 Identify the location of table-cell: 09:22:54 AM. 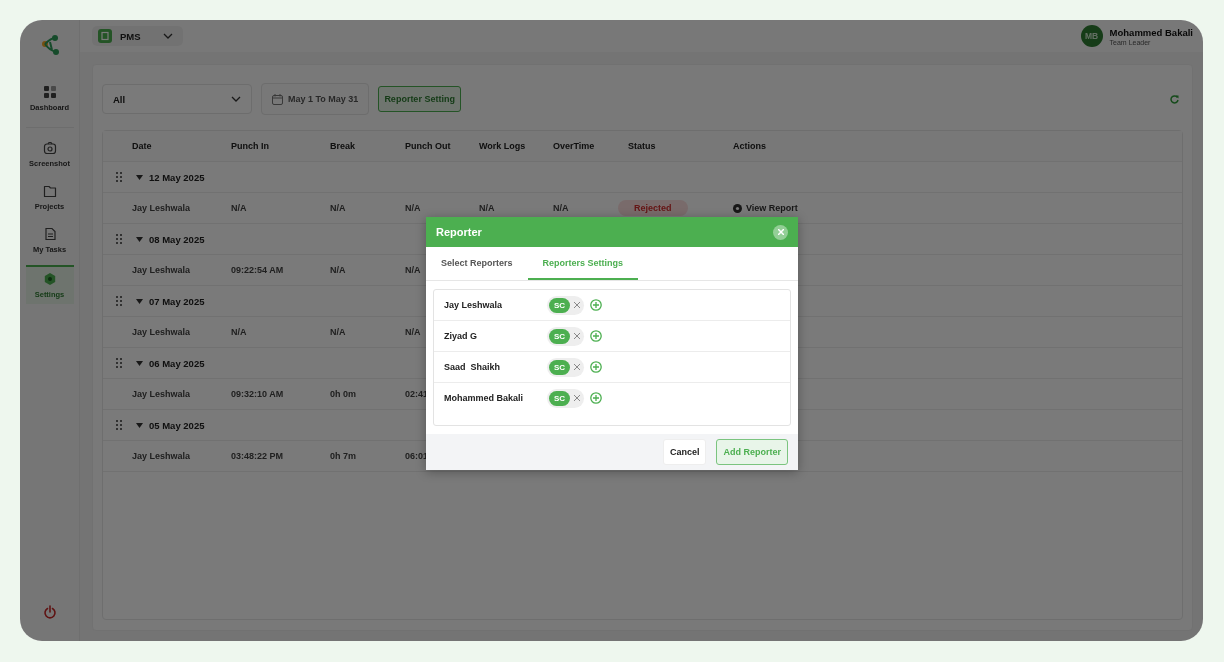
(257, 270).